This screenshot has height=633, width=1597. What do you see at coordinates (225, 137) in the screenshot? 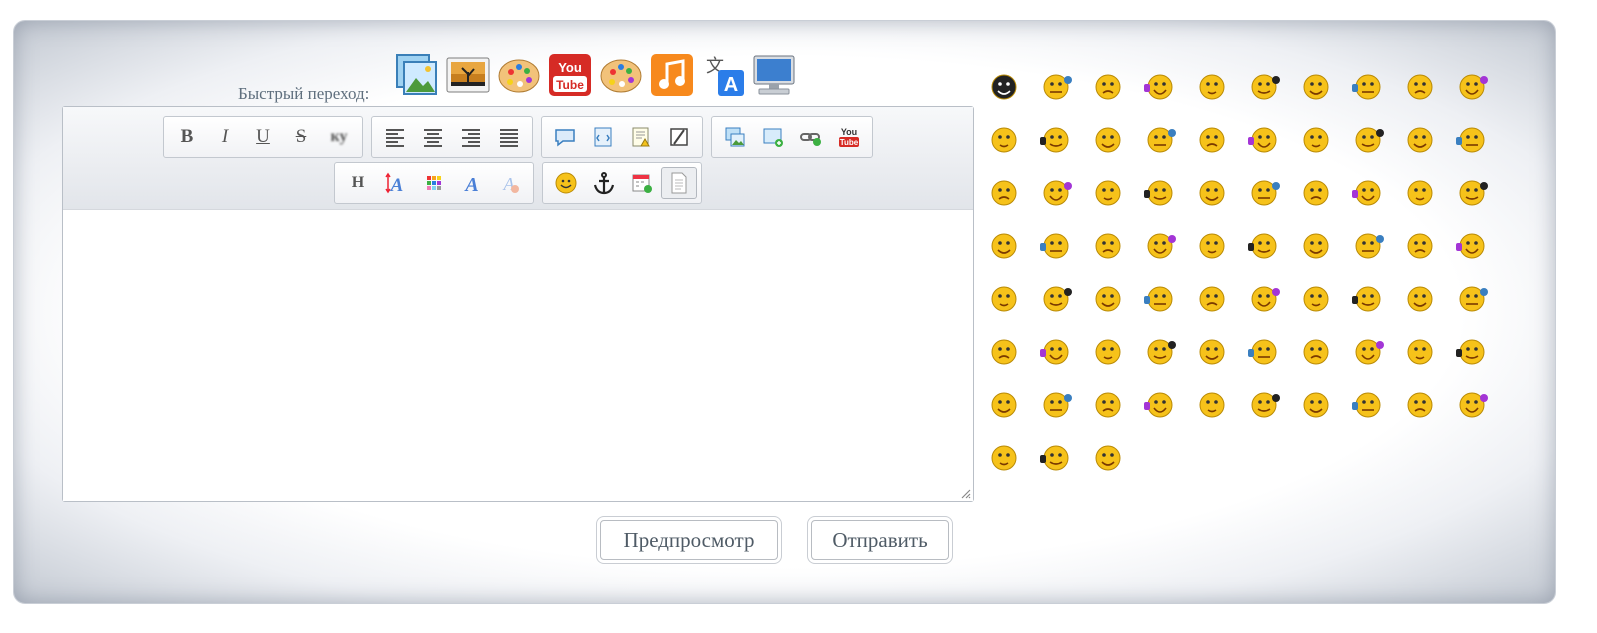
I see `italic-button: I` at bounding box center [225, 137].